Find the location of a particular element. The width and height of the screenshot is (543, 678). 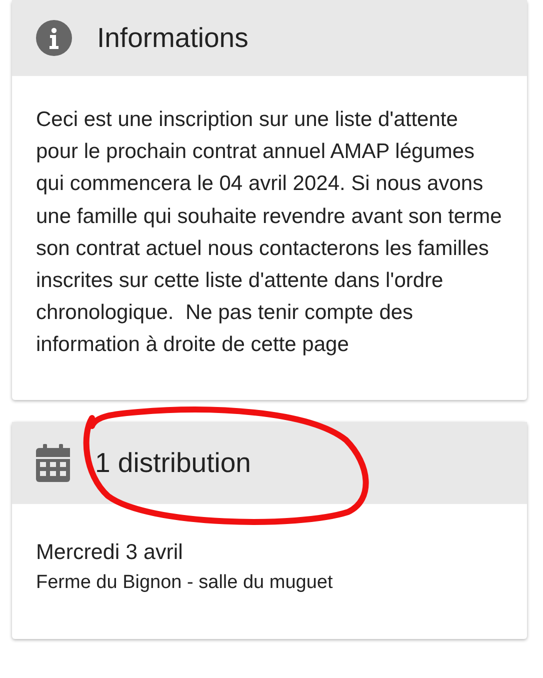

card-title: Informations is located at coordinates (172, 38).